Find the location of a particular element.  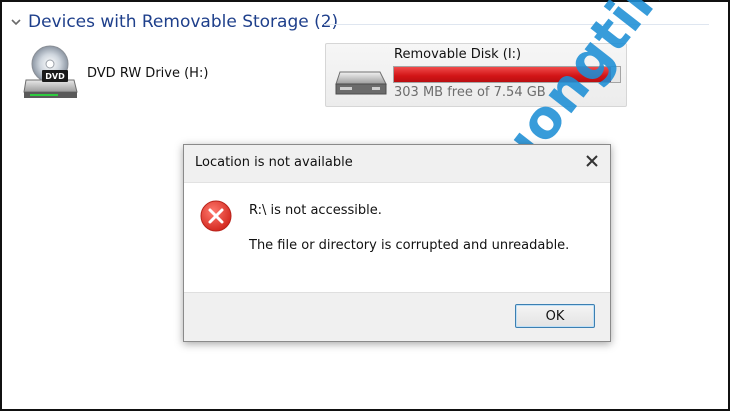

error-message-primary: R:\ is not accessible. is located at coordinates (315, 210).